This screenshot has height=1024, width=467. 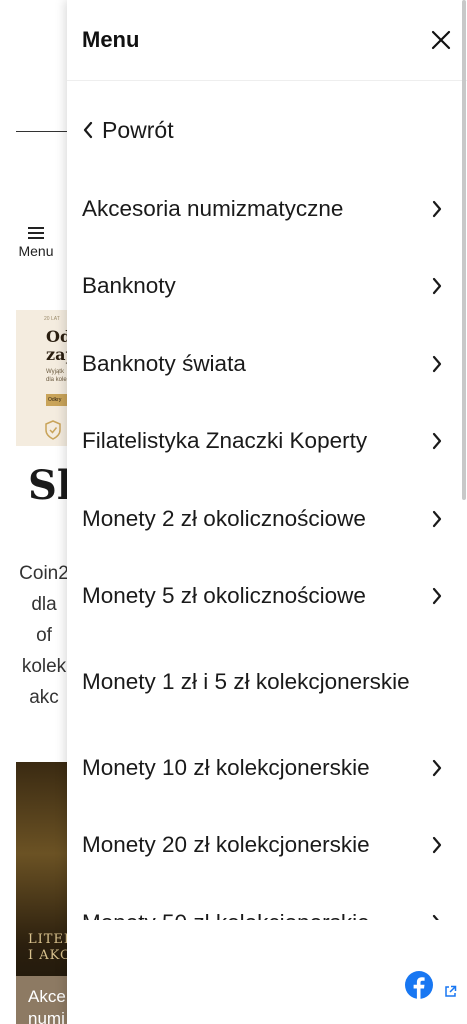 I want to click on banner-title: Od zap, so click(x=57, y=345).